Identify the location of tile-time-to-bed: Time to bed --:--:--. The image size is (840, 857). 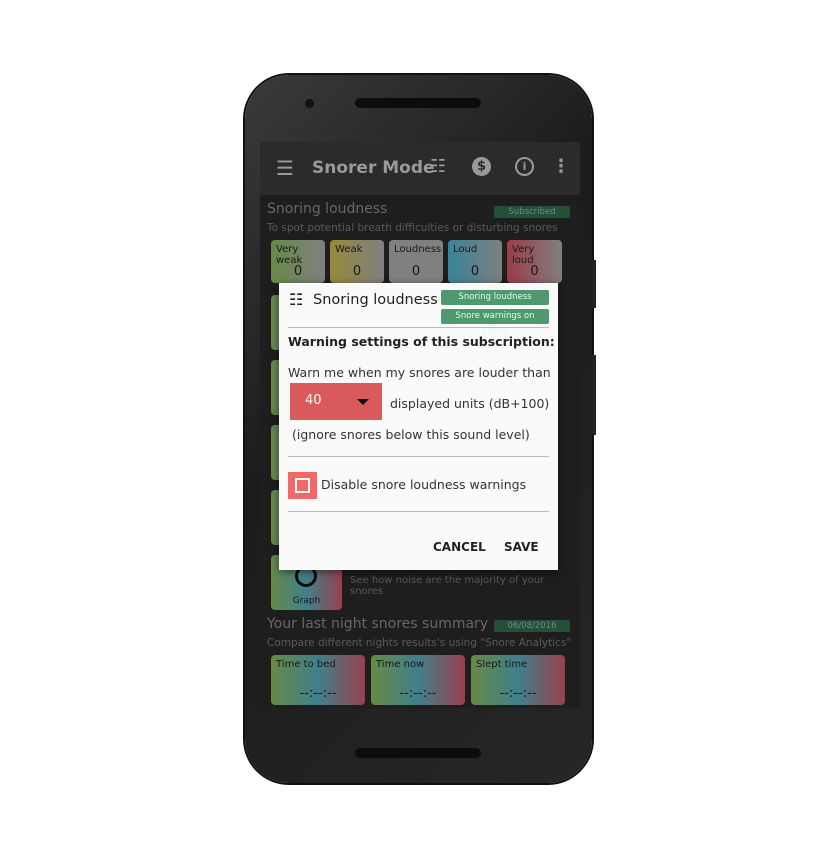
(318, 680).